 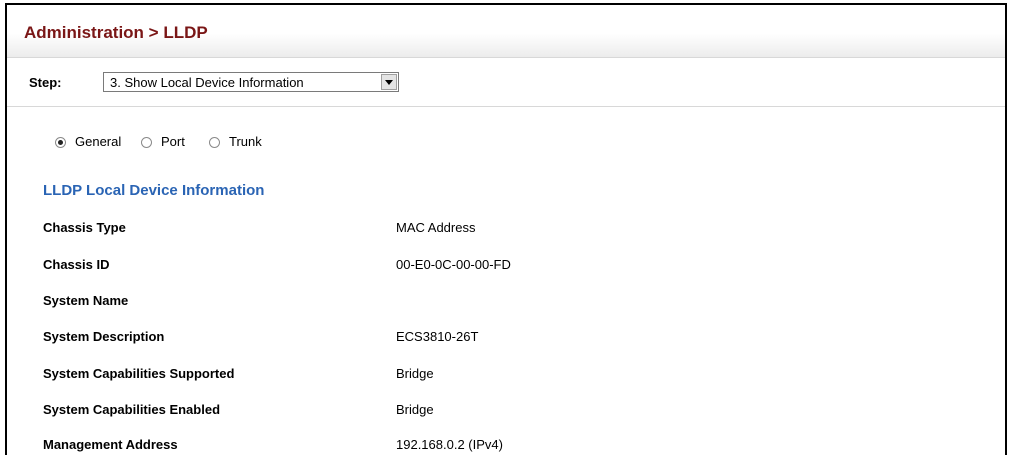 What do you see at coordinates (84, 227) in the screenshot?
I see `info-label: Chassis Type` at bounding box center [84, 227].